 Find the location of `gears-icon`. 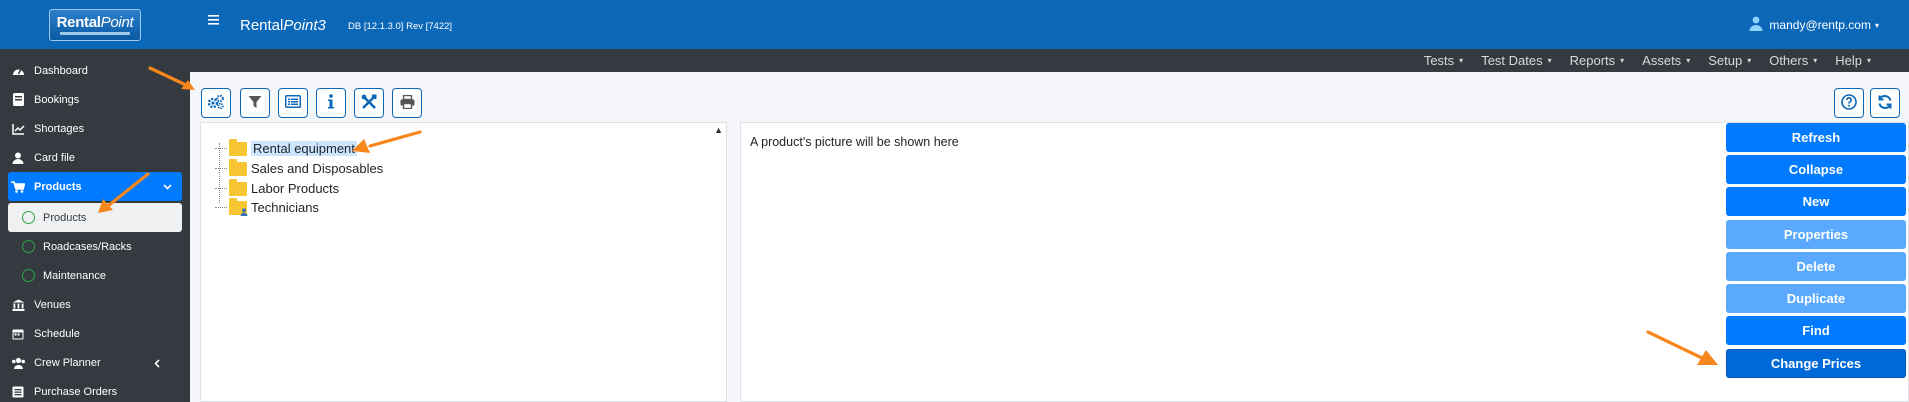

gears-icon is located at coordinates (216, 103).